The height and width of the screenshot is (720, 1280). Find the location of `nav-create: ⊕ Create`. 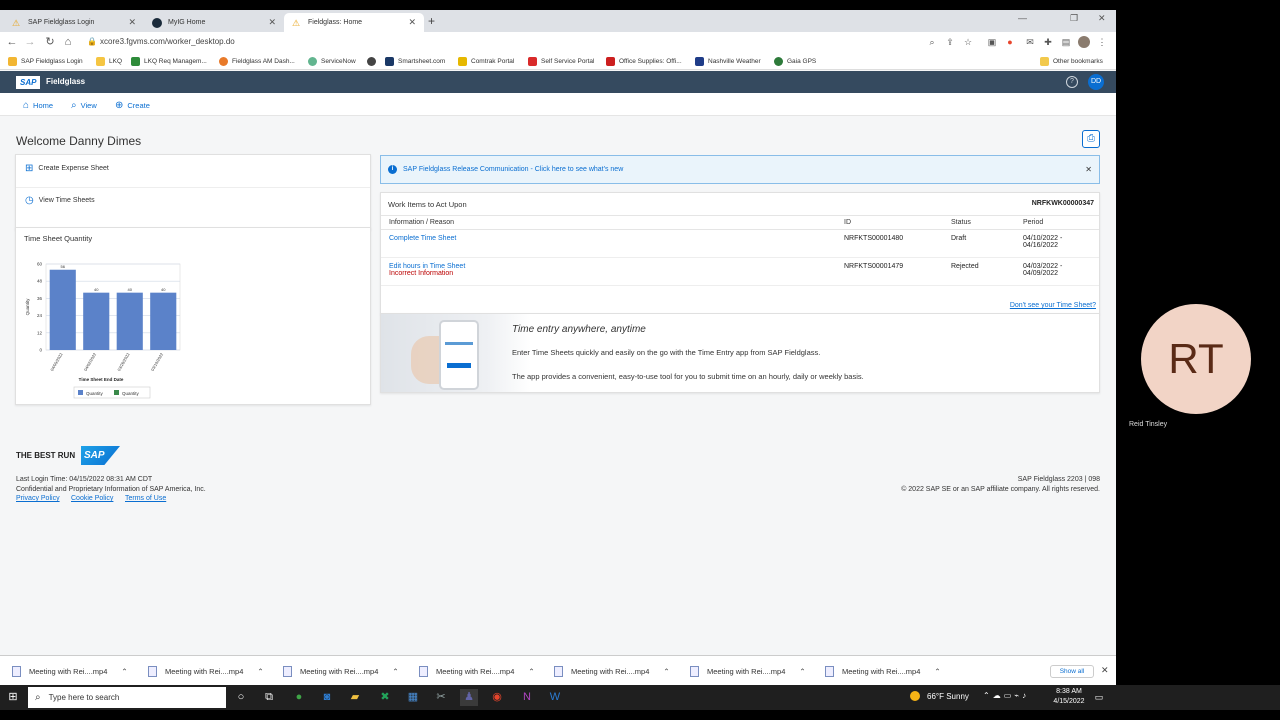

nav-create: ⊕ Create is located at coordinates (132, 105).